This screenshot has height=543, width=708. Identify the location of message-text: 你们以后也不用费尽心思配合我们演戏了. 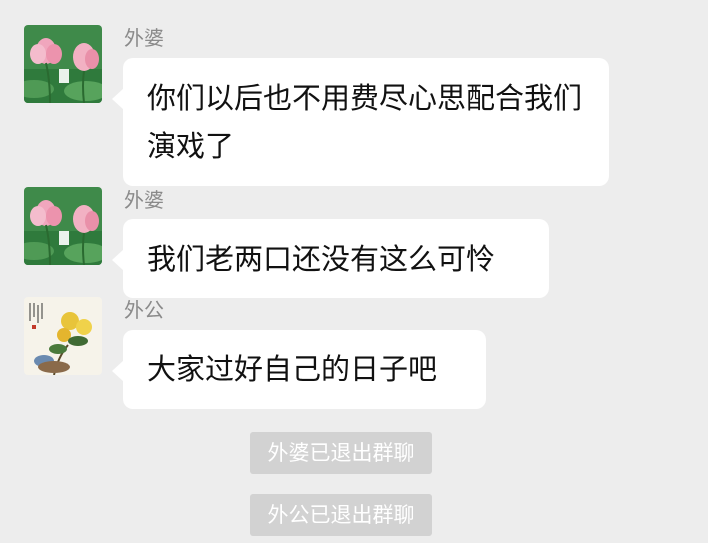
(365, 122).